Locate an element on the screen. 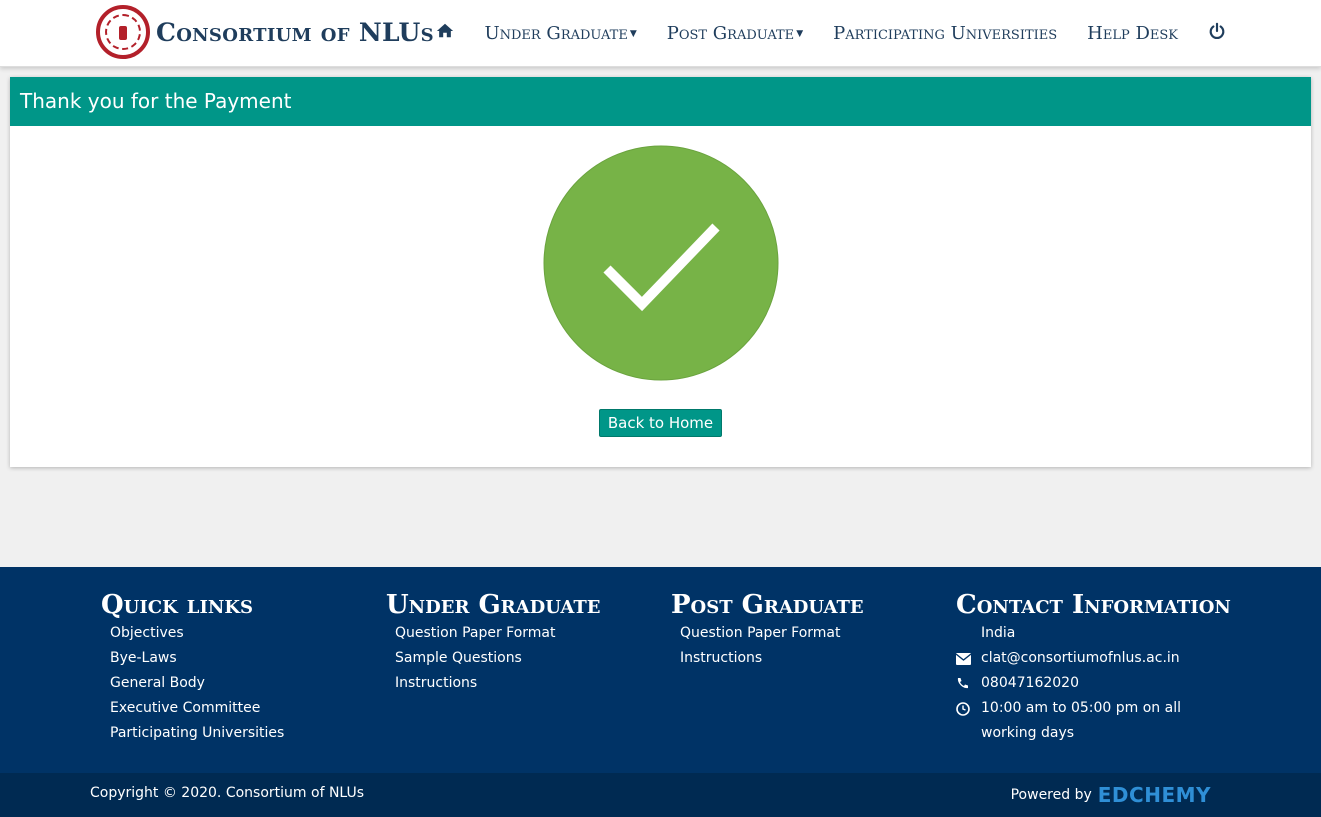 The height and width of the screenshot is (817, 1321). footer-link: Executive Committee is located at coordinates (197, 708).